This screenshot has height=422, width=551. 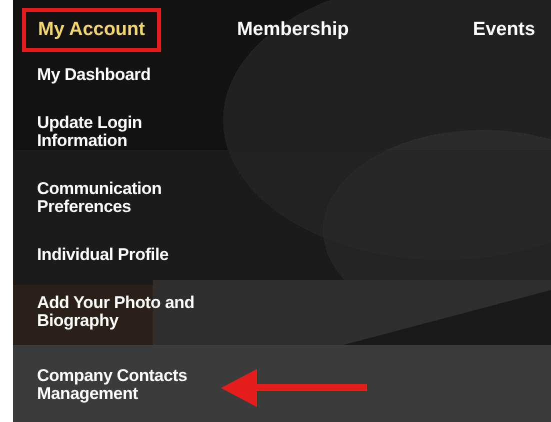 I want to click on menu-item: Update Login Information, so click(x=134, y=132).